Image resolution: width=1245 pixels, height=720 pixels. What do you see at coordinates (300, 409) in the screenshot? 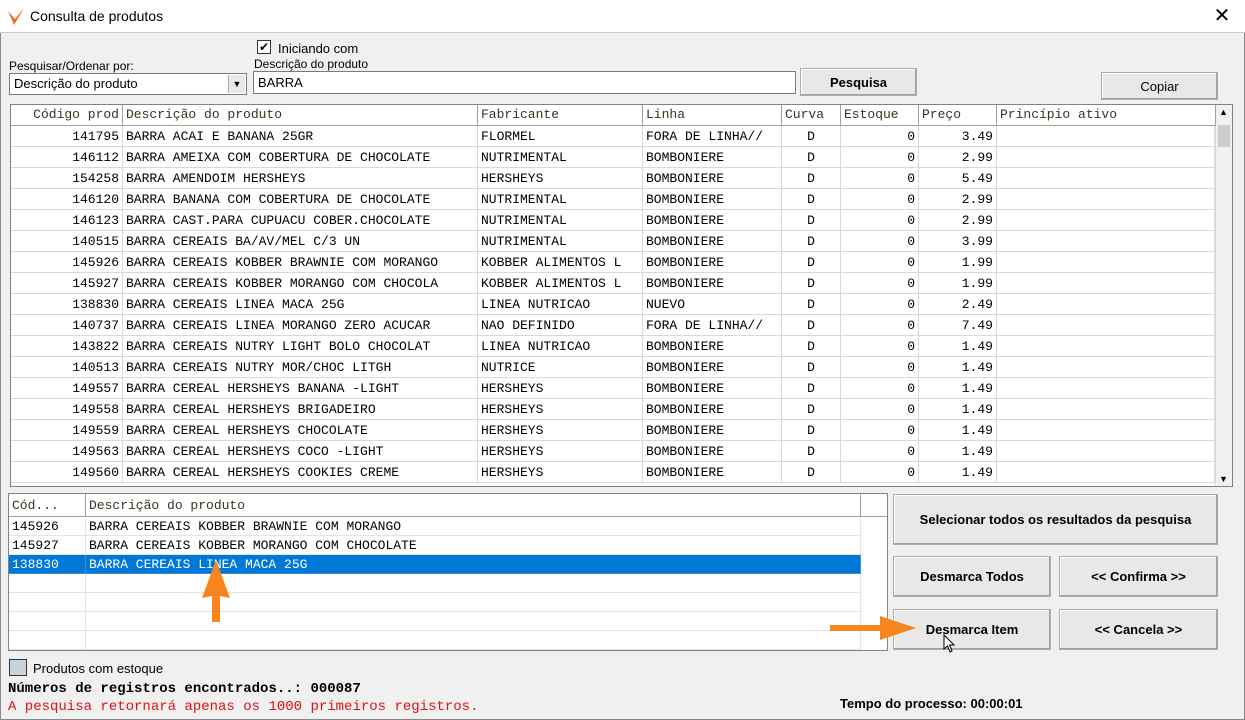
I see `table-cell: BARRA CEREAL HERSHEYS BRIGADEIRO` at bounding box center [300, 409].